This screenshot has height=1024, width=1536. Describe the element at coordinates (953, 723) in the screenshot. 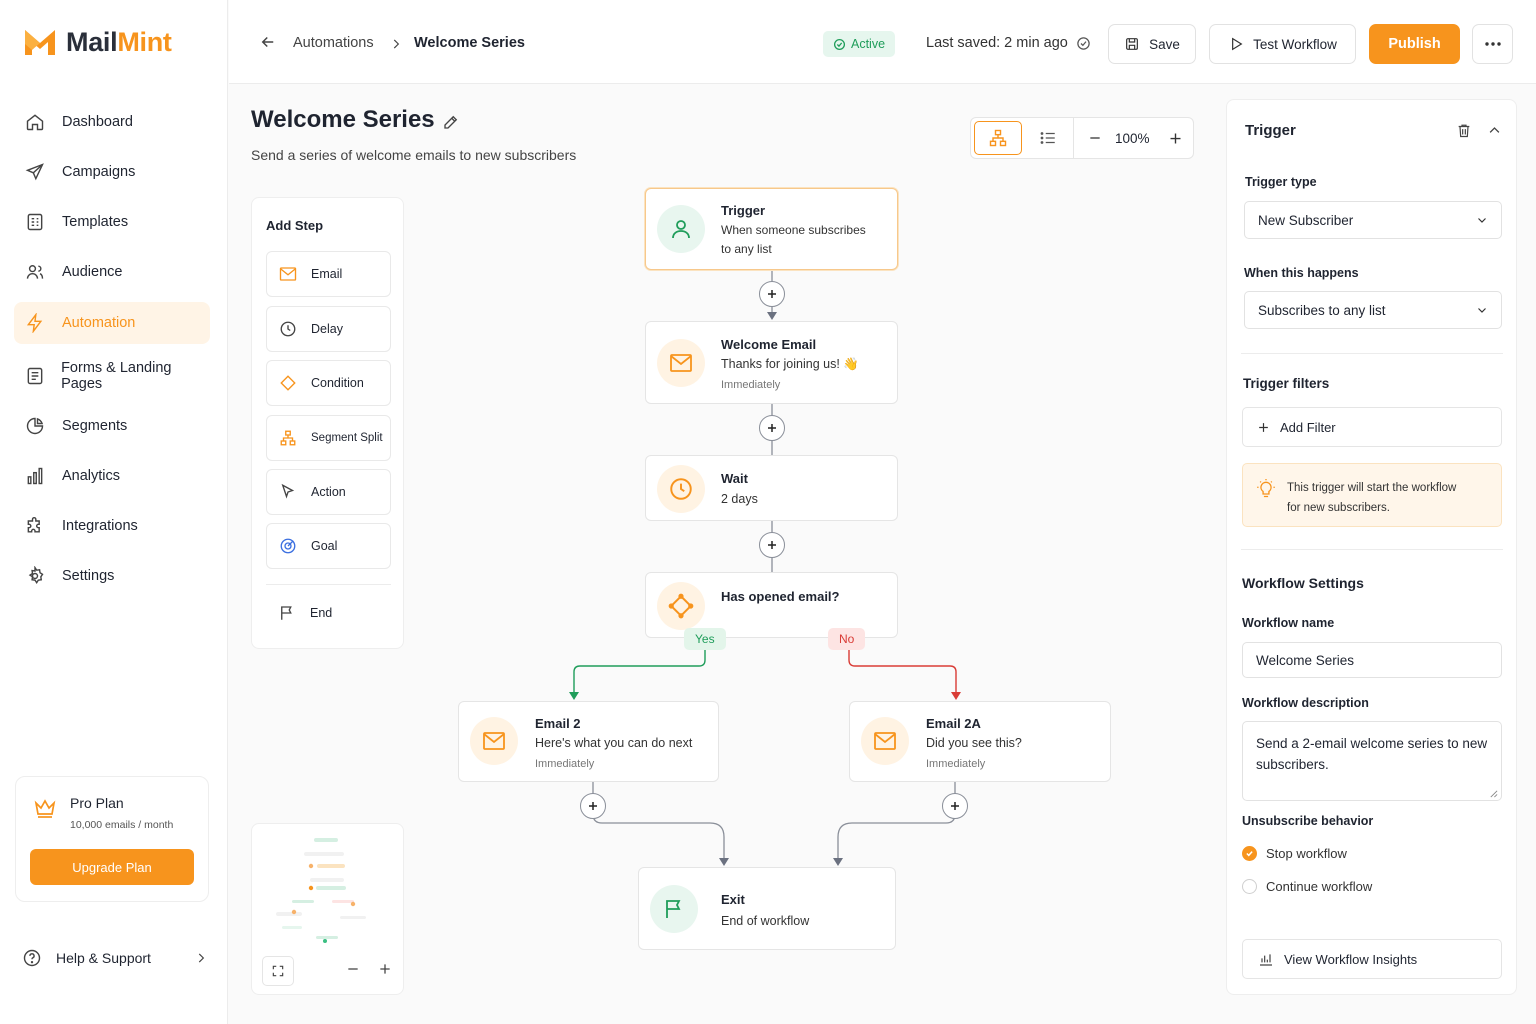

I see `node-title: Email 2A` at that location.